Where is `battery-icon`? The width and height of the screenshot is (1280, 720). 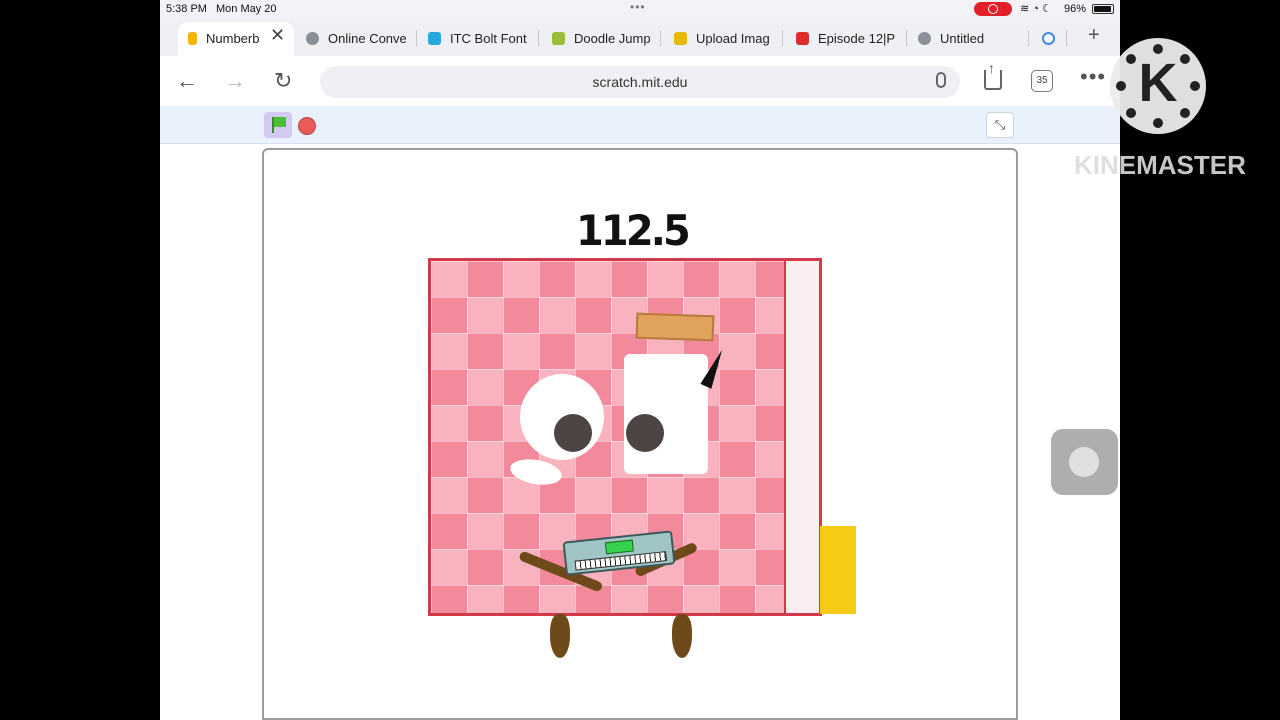 battery-icon is located at coordinates (1103, 9).